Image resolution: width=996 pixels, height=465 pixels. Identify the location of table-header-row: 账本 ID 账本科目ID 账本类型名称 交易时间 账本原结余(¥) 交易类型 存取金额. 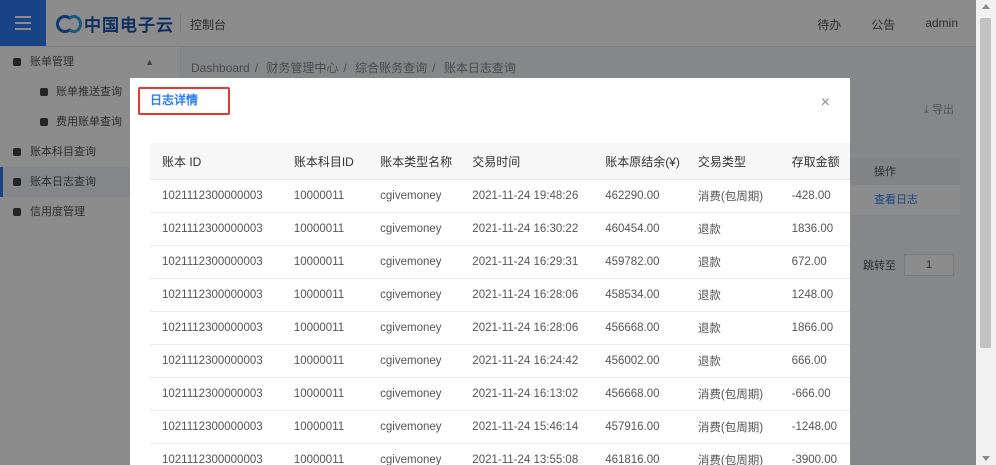
(500, 161).